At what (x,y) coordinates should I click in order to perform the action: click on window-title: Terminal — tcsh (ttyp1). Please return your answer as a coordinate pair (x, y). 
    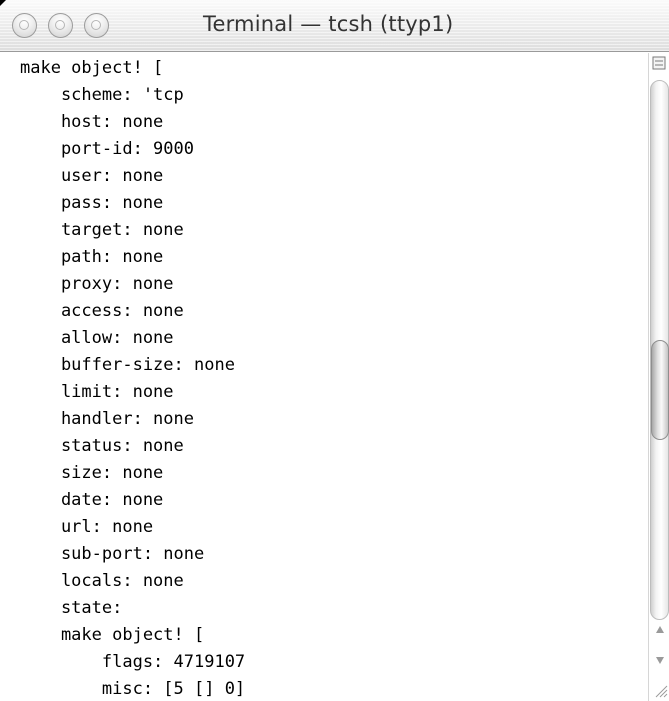
    Looking at the image, I should click on (328, 24).